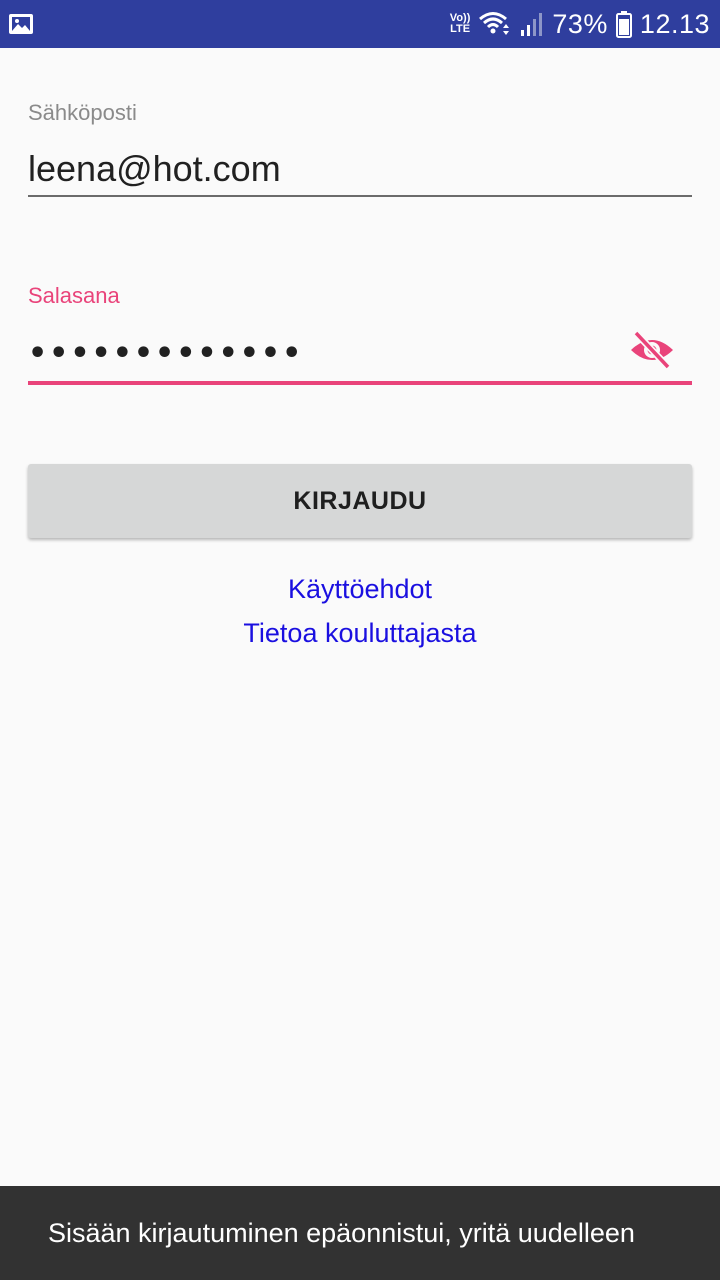  What do you see at coordinates (495, 24) in the screenshot?
I see `wifi-icon` at bounding box center [495, 24].